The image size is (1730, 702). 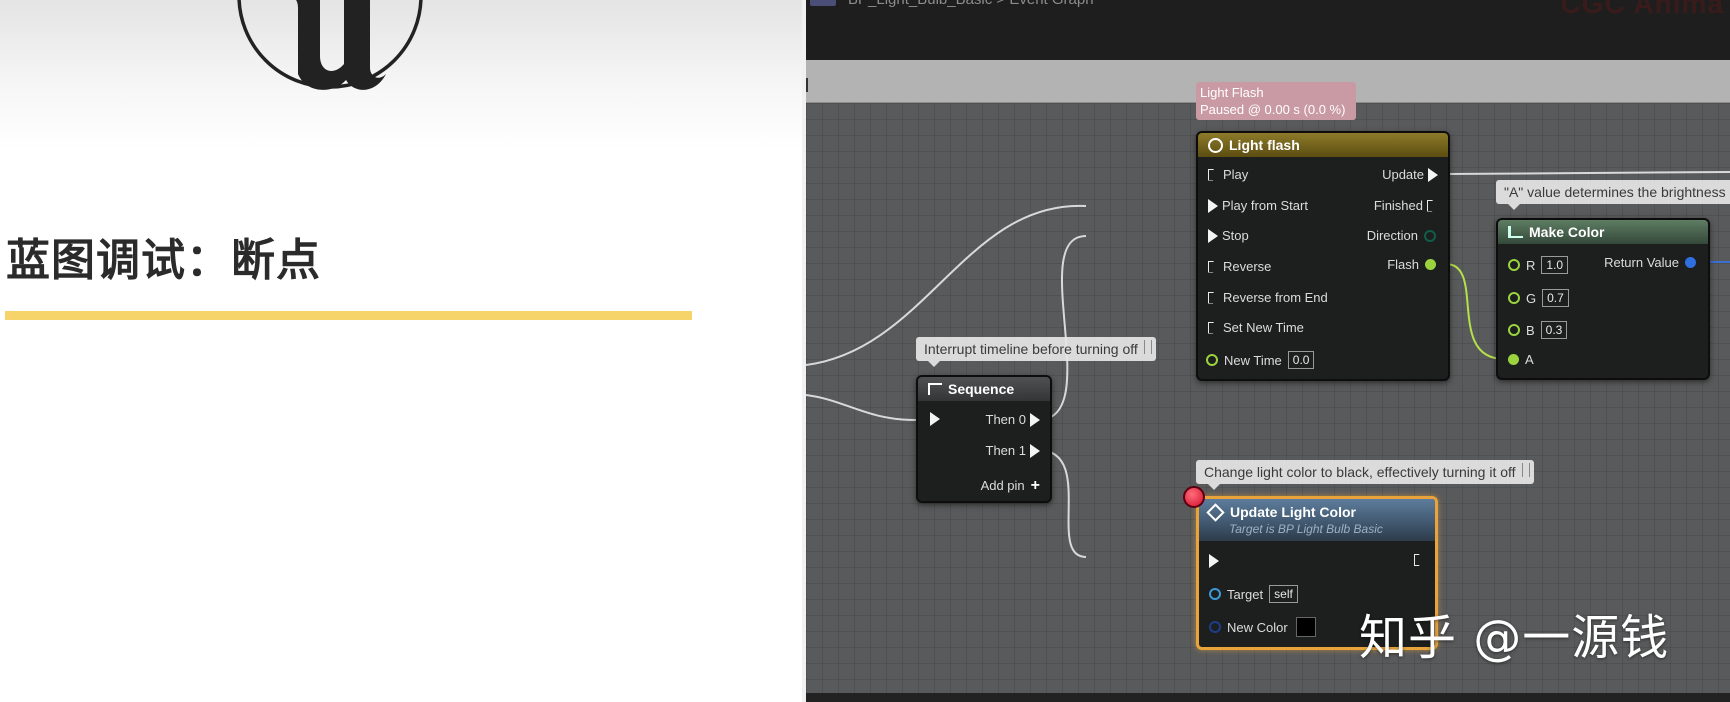 I want to click on pin-play-from-start: Play from Start, so click(x=1256, y=205).